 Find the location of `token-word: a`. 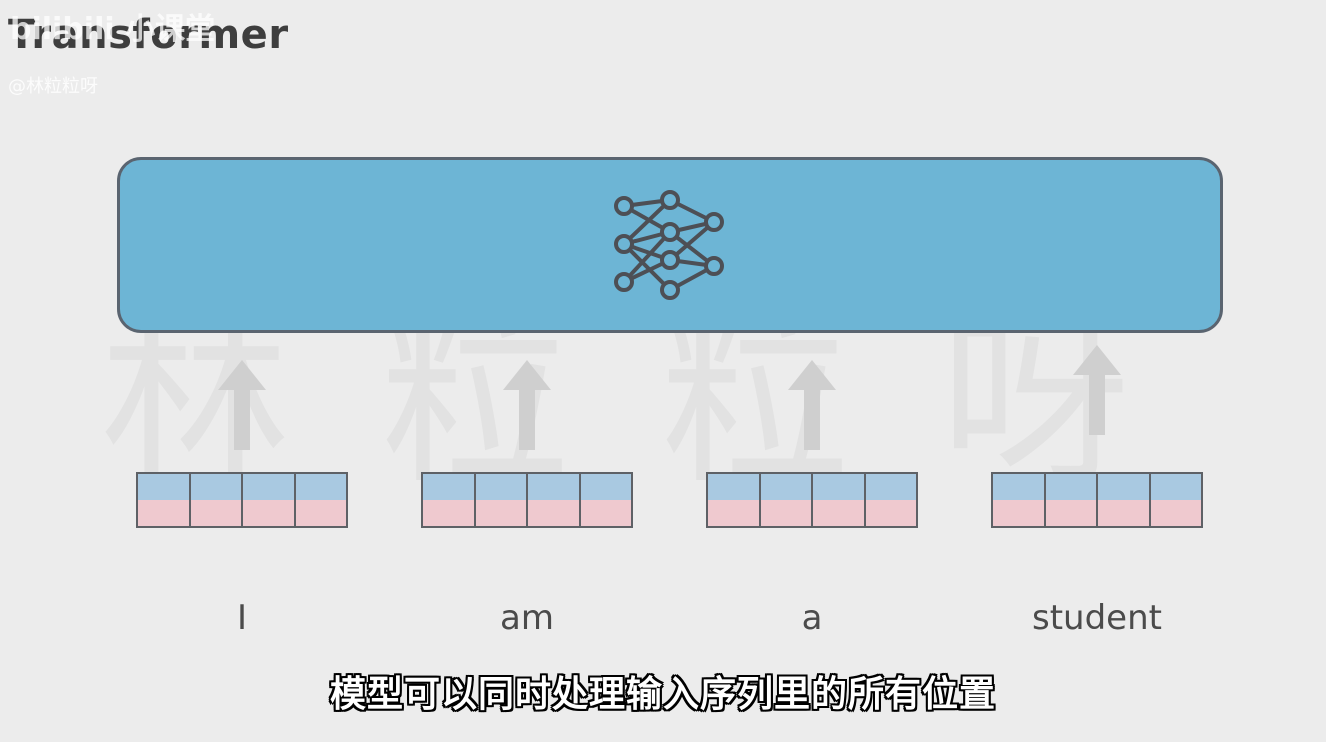

token-word: a is located at coordinates (812, 618).